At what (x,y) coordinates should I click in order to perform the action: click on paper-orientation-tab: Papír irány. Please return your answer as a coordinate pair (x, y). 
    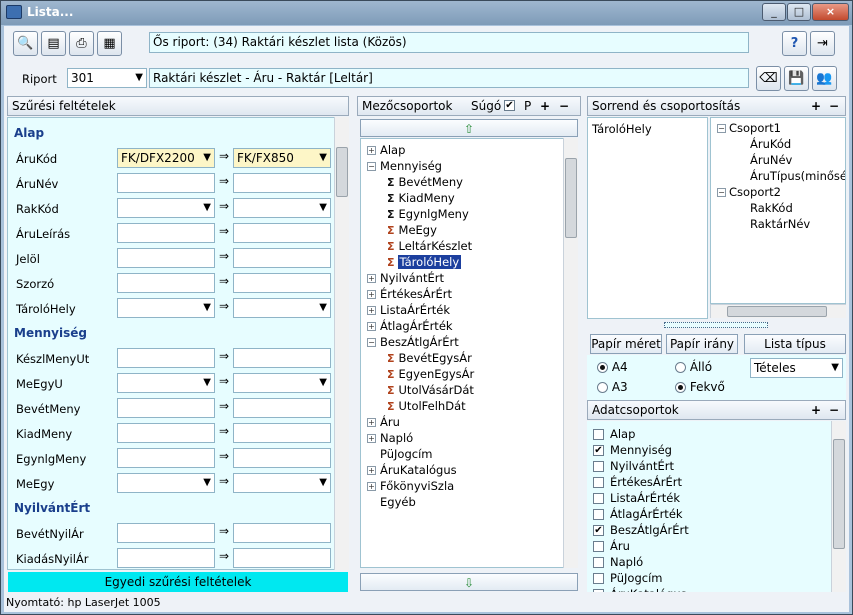
    Looking at the image, I should click on (702, 344).